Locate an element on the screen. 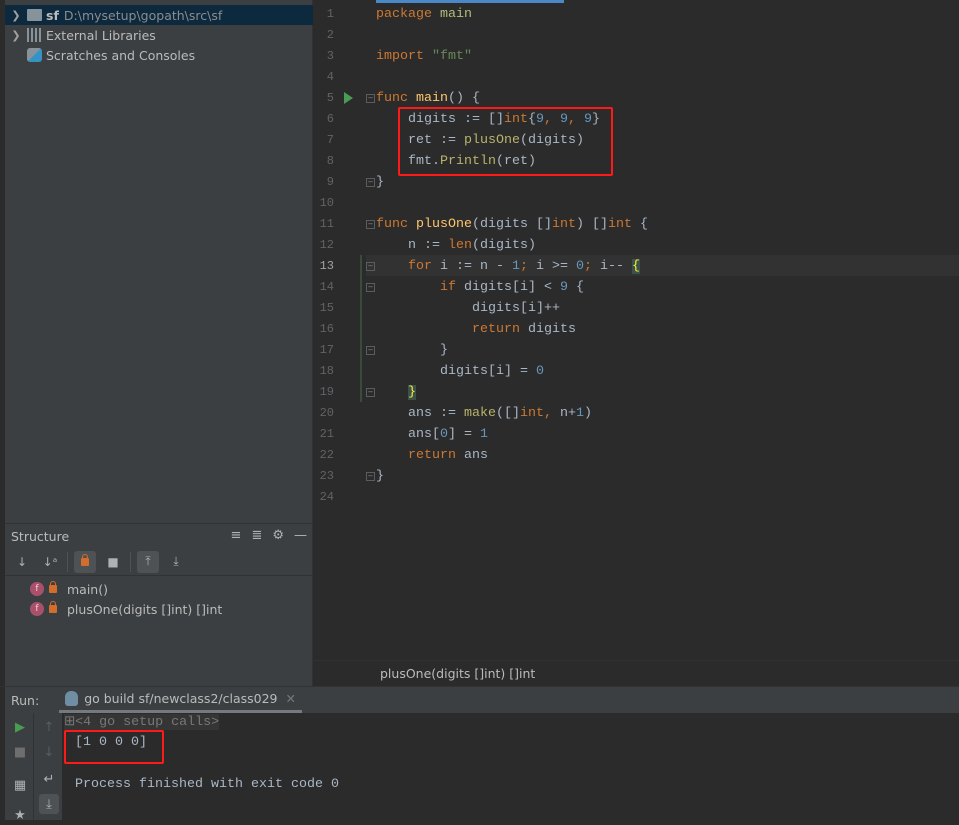 Image resolution: width=959 pixels, height=825 pixels. structure-item-main: f main() is located at coordinates (69, 589).